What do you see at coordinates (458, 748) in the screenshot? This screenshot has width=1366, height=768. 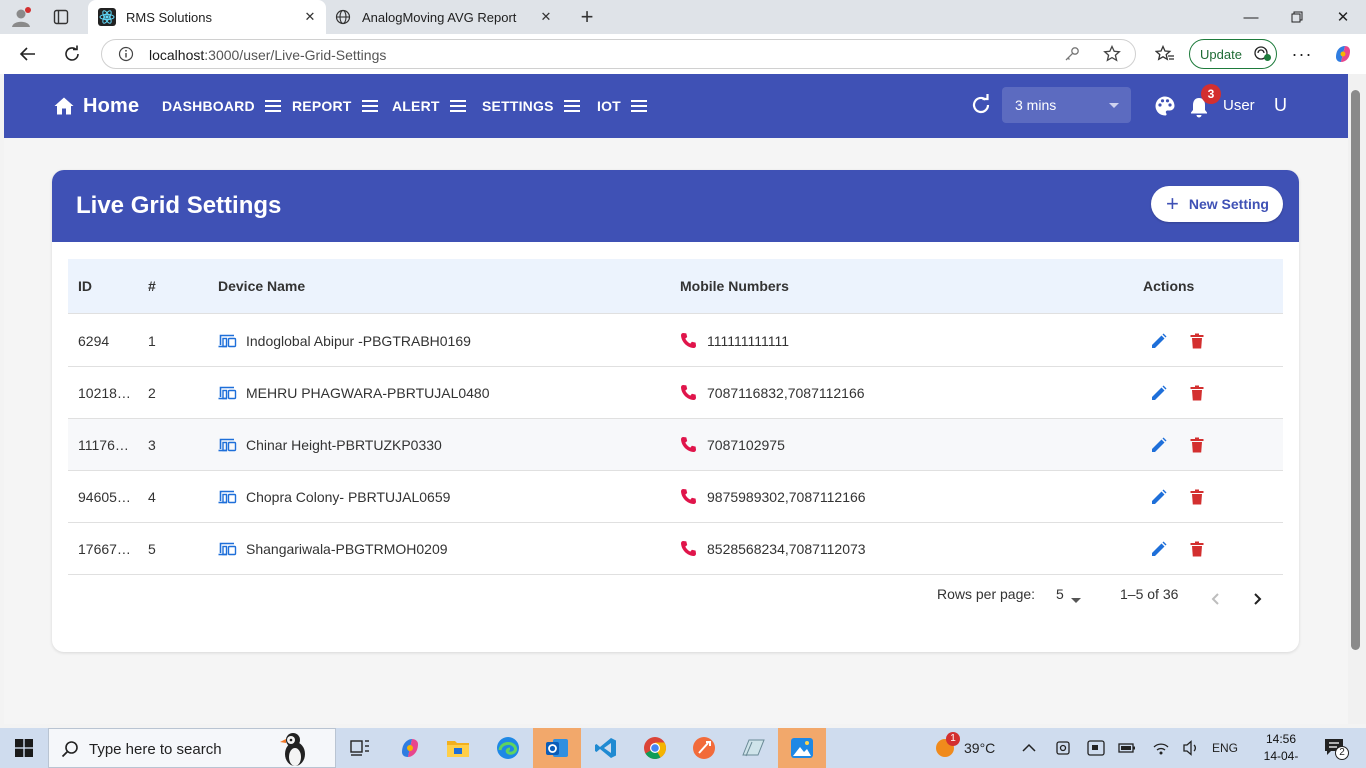 I see `file-explorer-icon` at bounding box center [458, 748].